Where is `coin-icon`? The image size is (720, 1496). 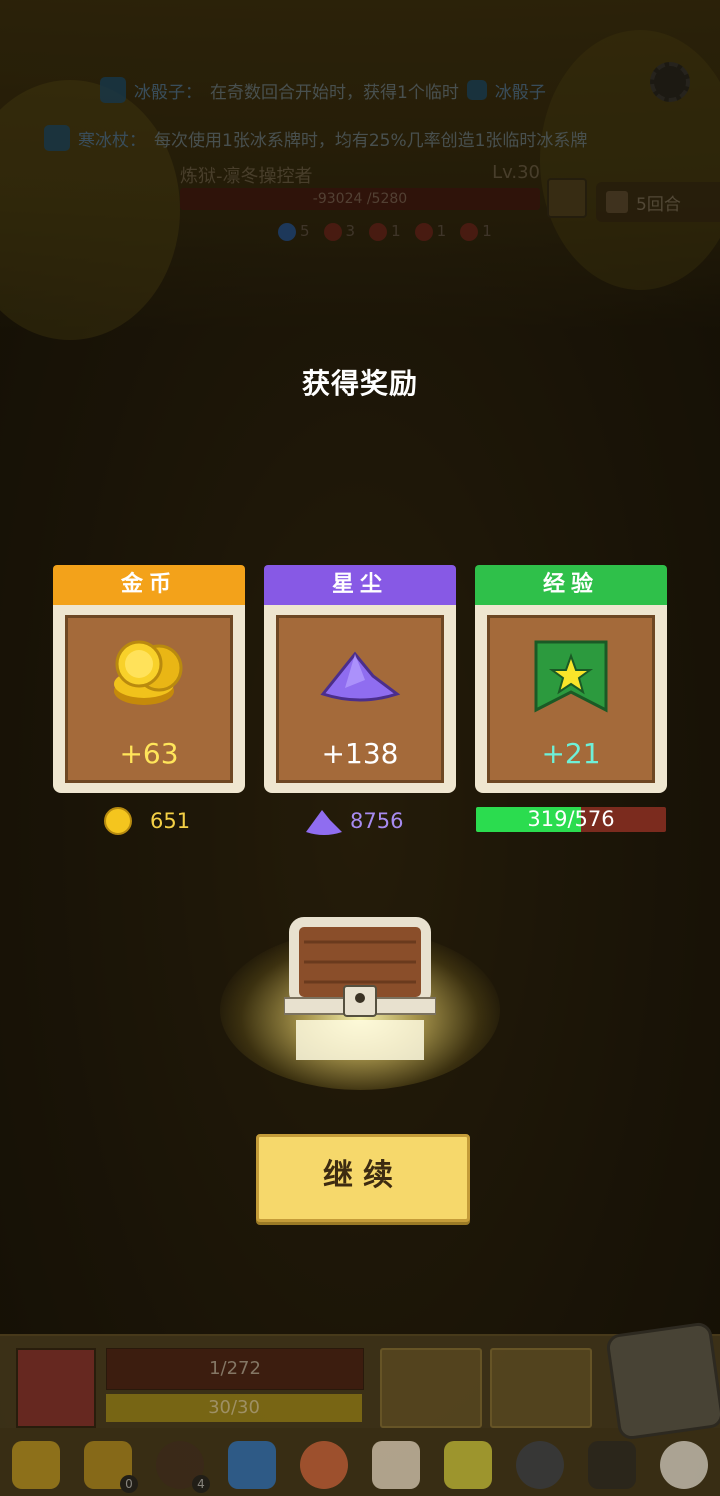
coin-icon is located at coordinates (118, 821).